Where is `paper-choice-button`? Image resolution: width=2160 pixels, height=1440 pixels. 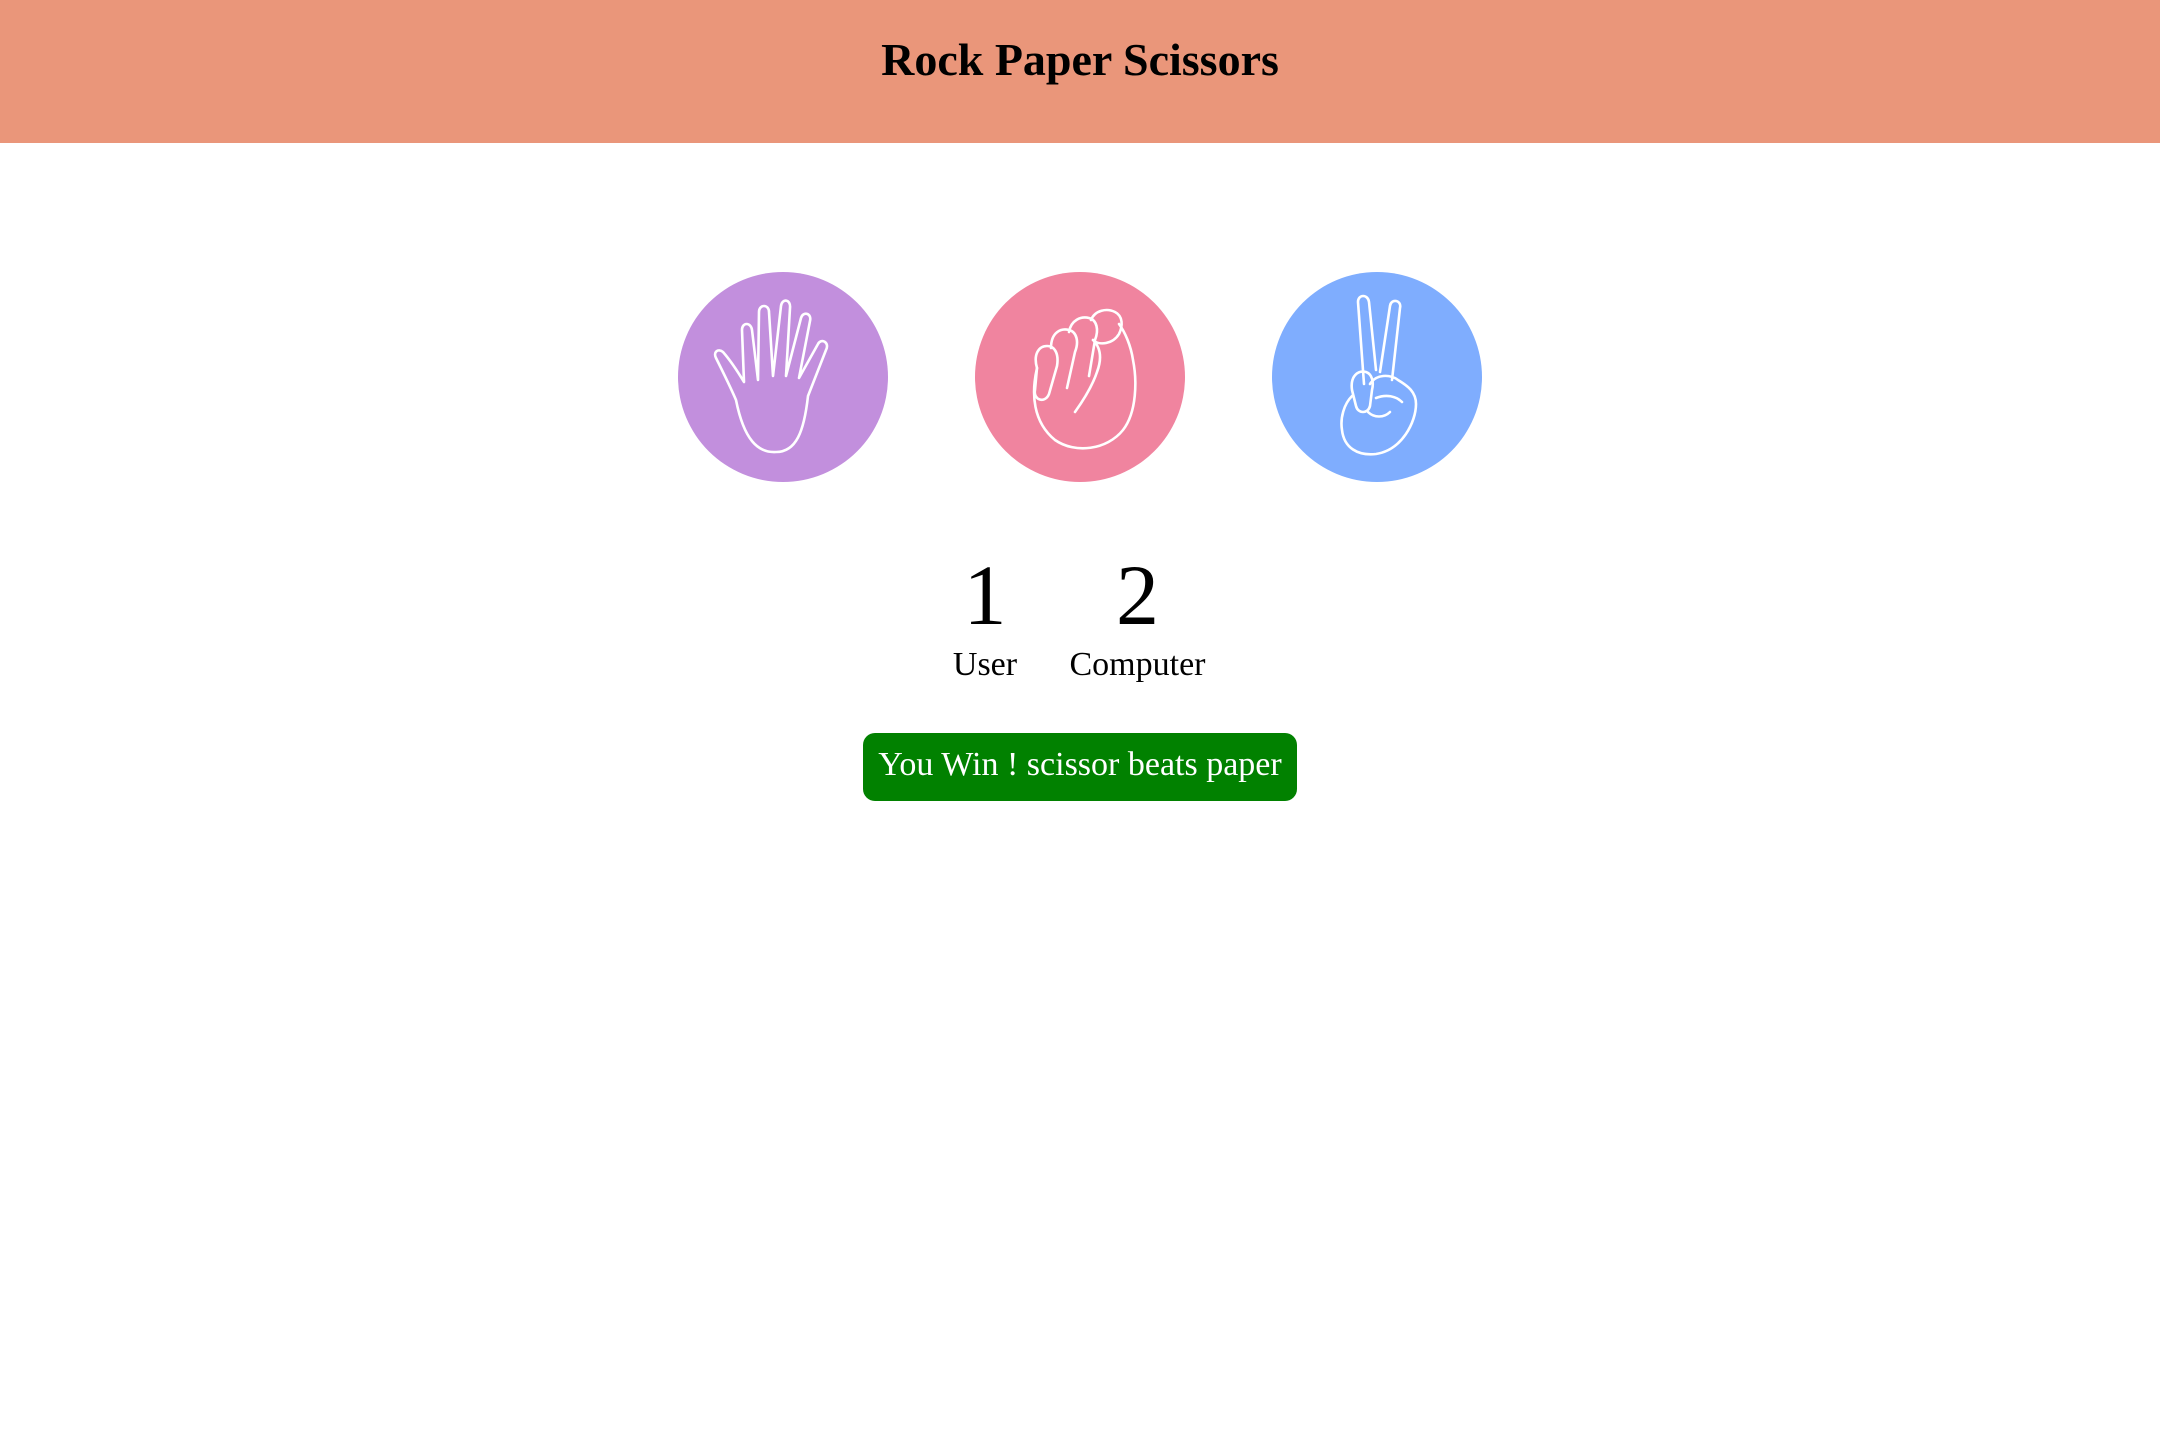
paper-choice-button is located at coordinates (783, 377).